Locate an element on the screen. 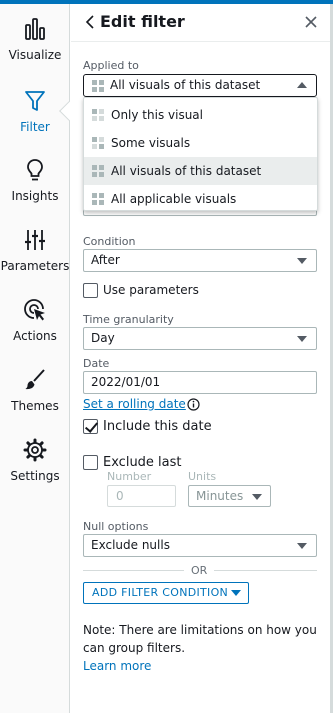  bar-chart-icon is located at coordinates (35, 29).